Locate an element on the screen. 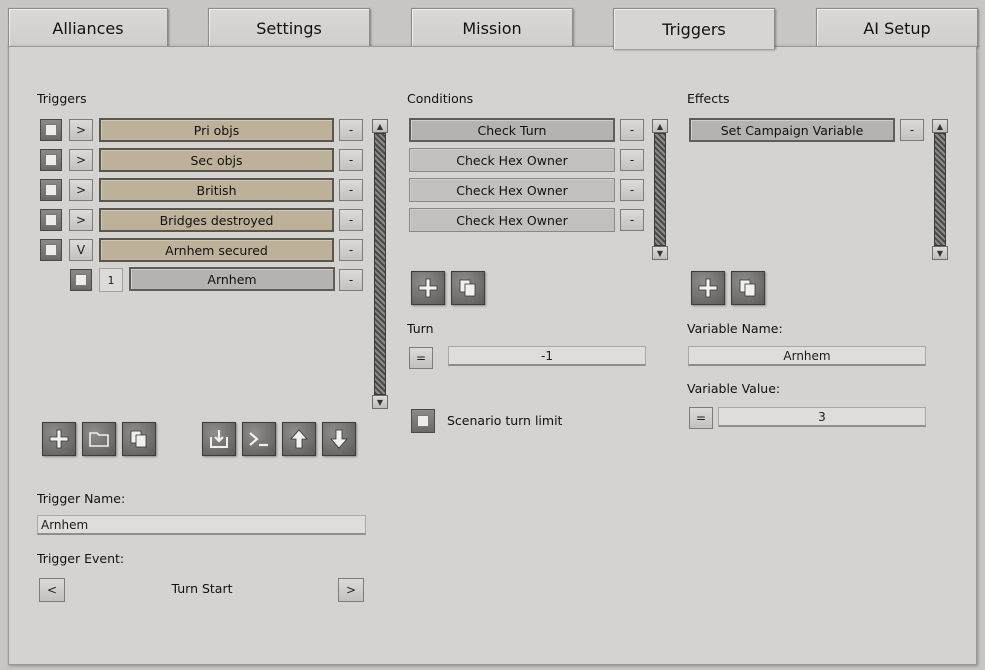 The height and width of the screenshot is (670, 985). trigger-item-selected: Arnhem secured is located at coordinates (216, 250).